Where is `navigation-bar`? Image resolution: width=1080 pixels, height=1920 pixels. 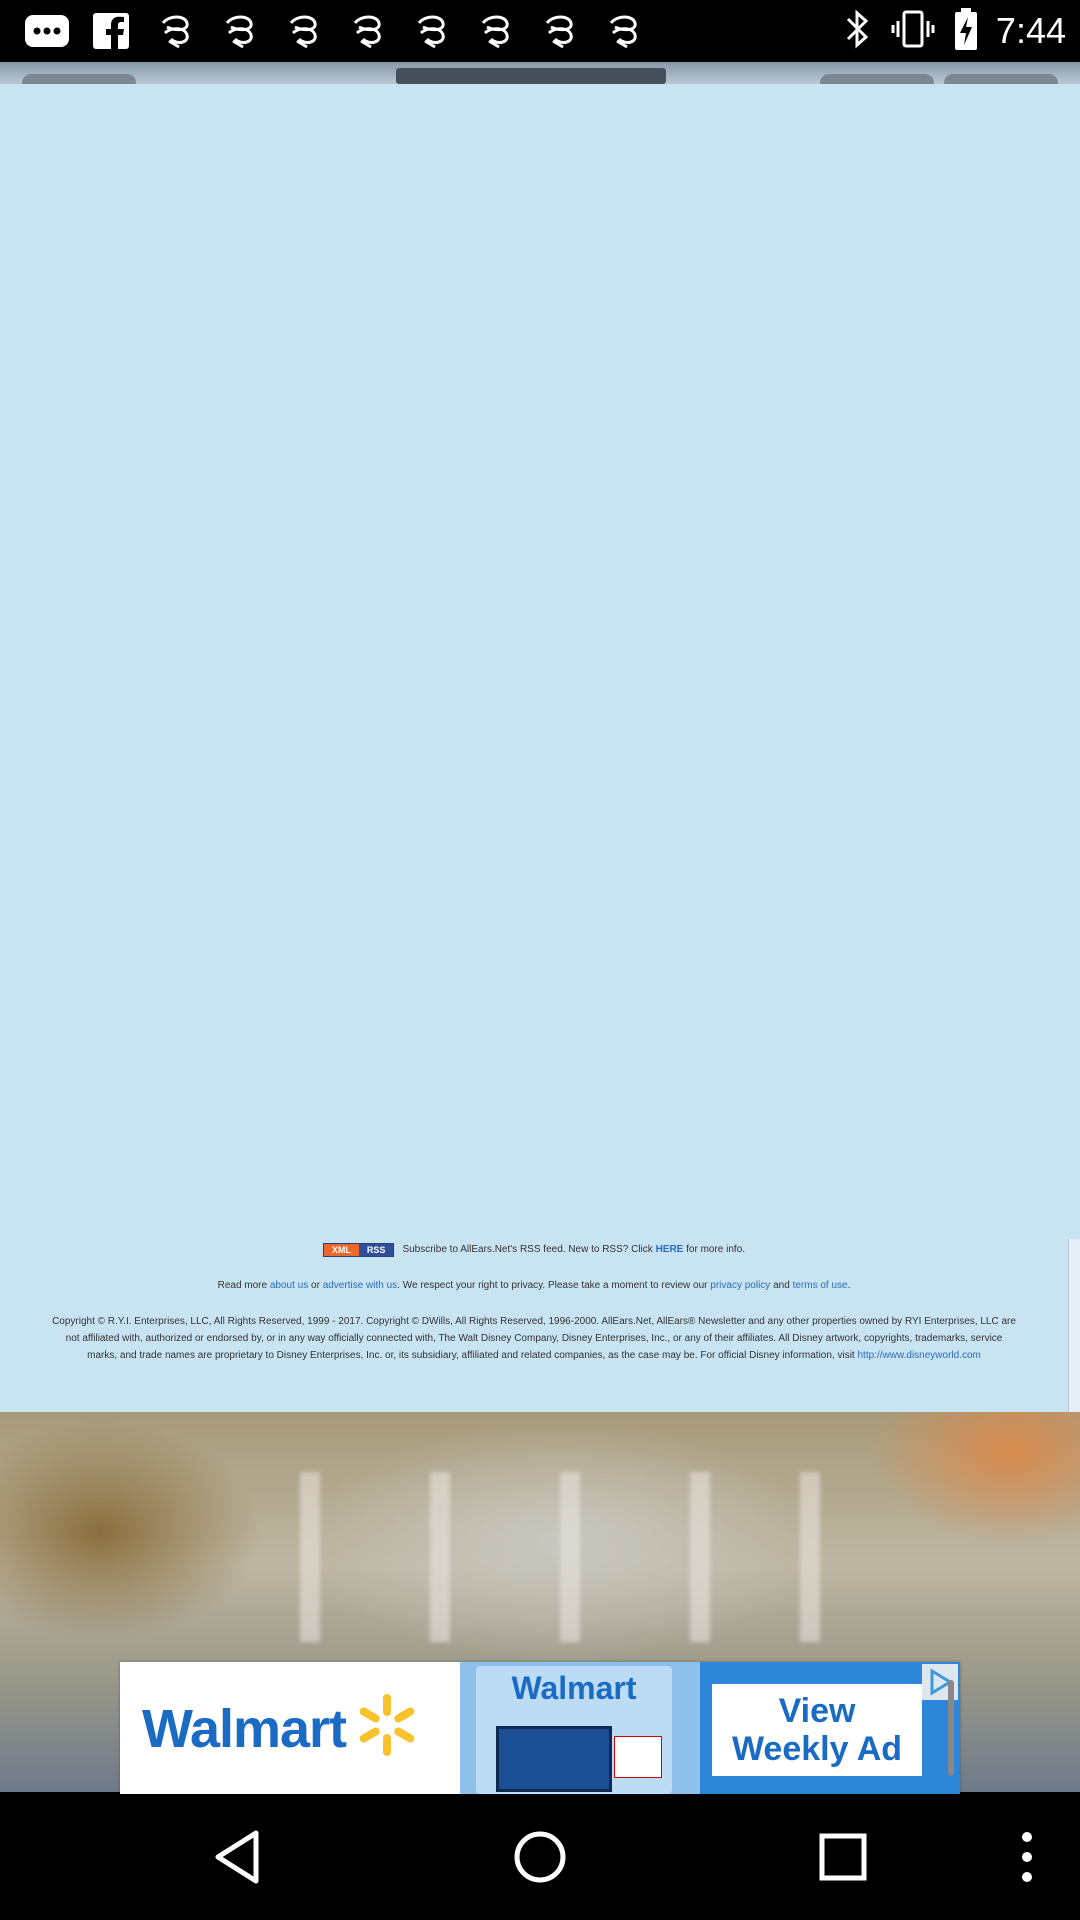
navigation-bar is located at coordinates (540, 1857).